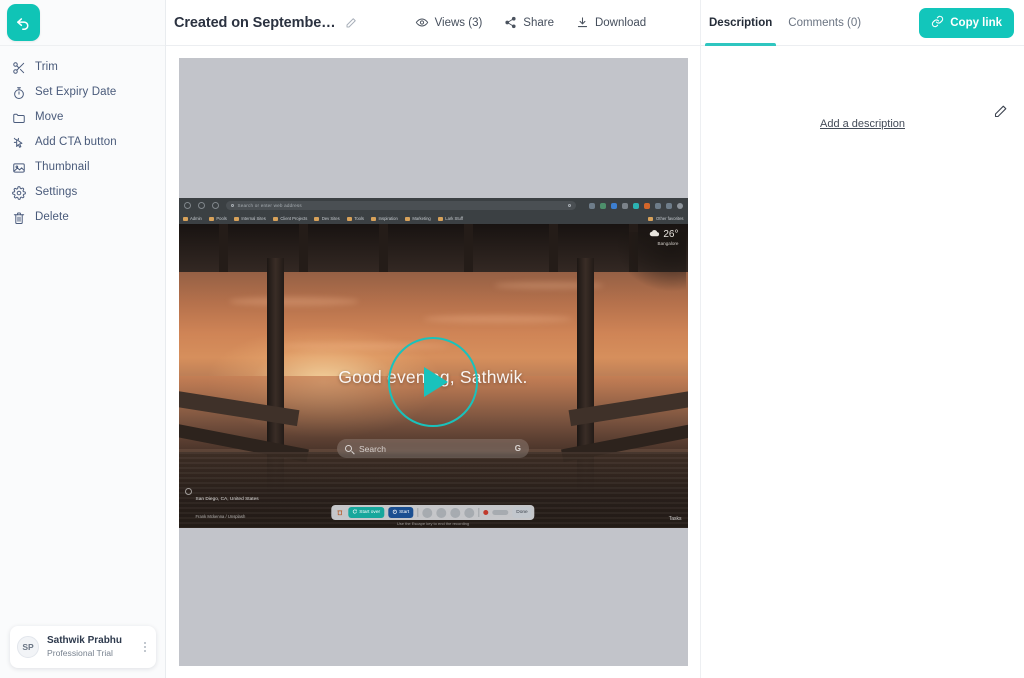 Image resolution: width=1024 pixels, height=678 pixels. What do you see at coordinates (417, 218) in the screenshot?
I see `bookmark-item: Marketing` at bounding box center [417, 218].